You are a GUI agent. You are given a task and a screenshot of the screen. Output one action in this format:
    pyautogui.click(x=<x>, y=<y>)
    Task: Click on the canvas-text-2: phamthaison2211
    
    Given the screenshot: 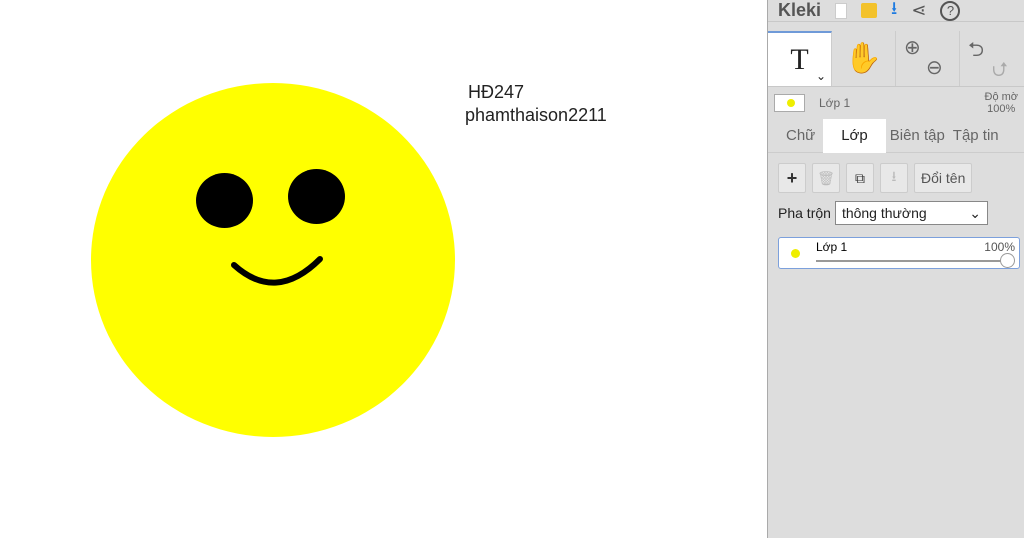 What is the action you would take?
    pyautogui.click(x=536, y=115)
    